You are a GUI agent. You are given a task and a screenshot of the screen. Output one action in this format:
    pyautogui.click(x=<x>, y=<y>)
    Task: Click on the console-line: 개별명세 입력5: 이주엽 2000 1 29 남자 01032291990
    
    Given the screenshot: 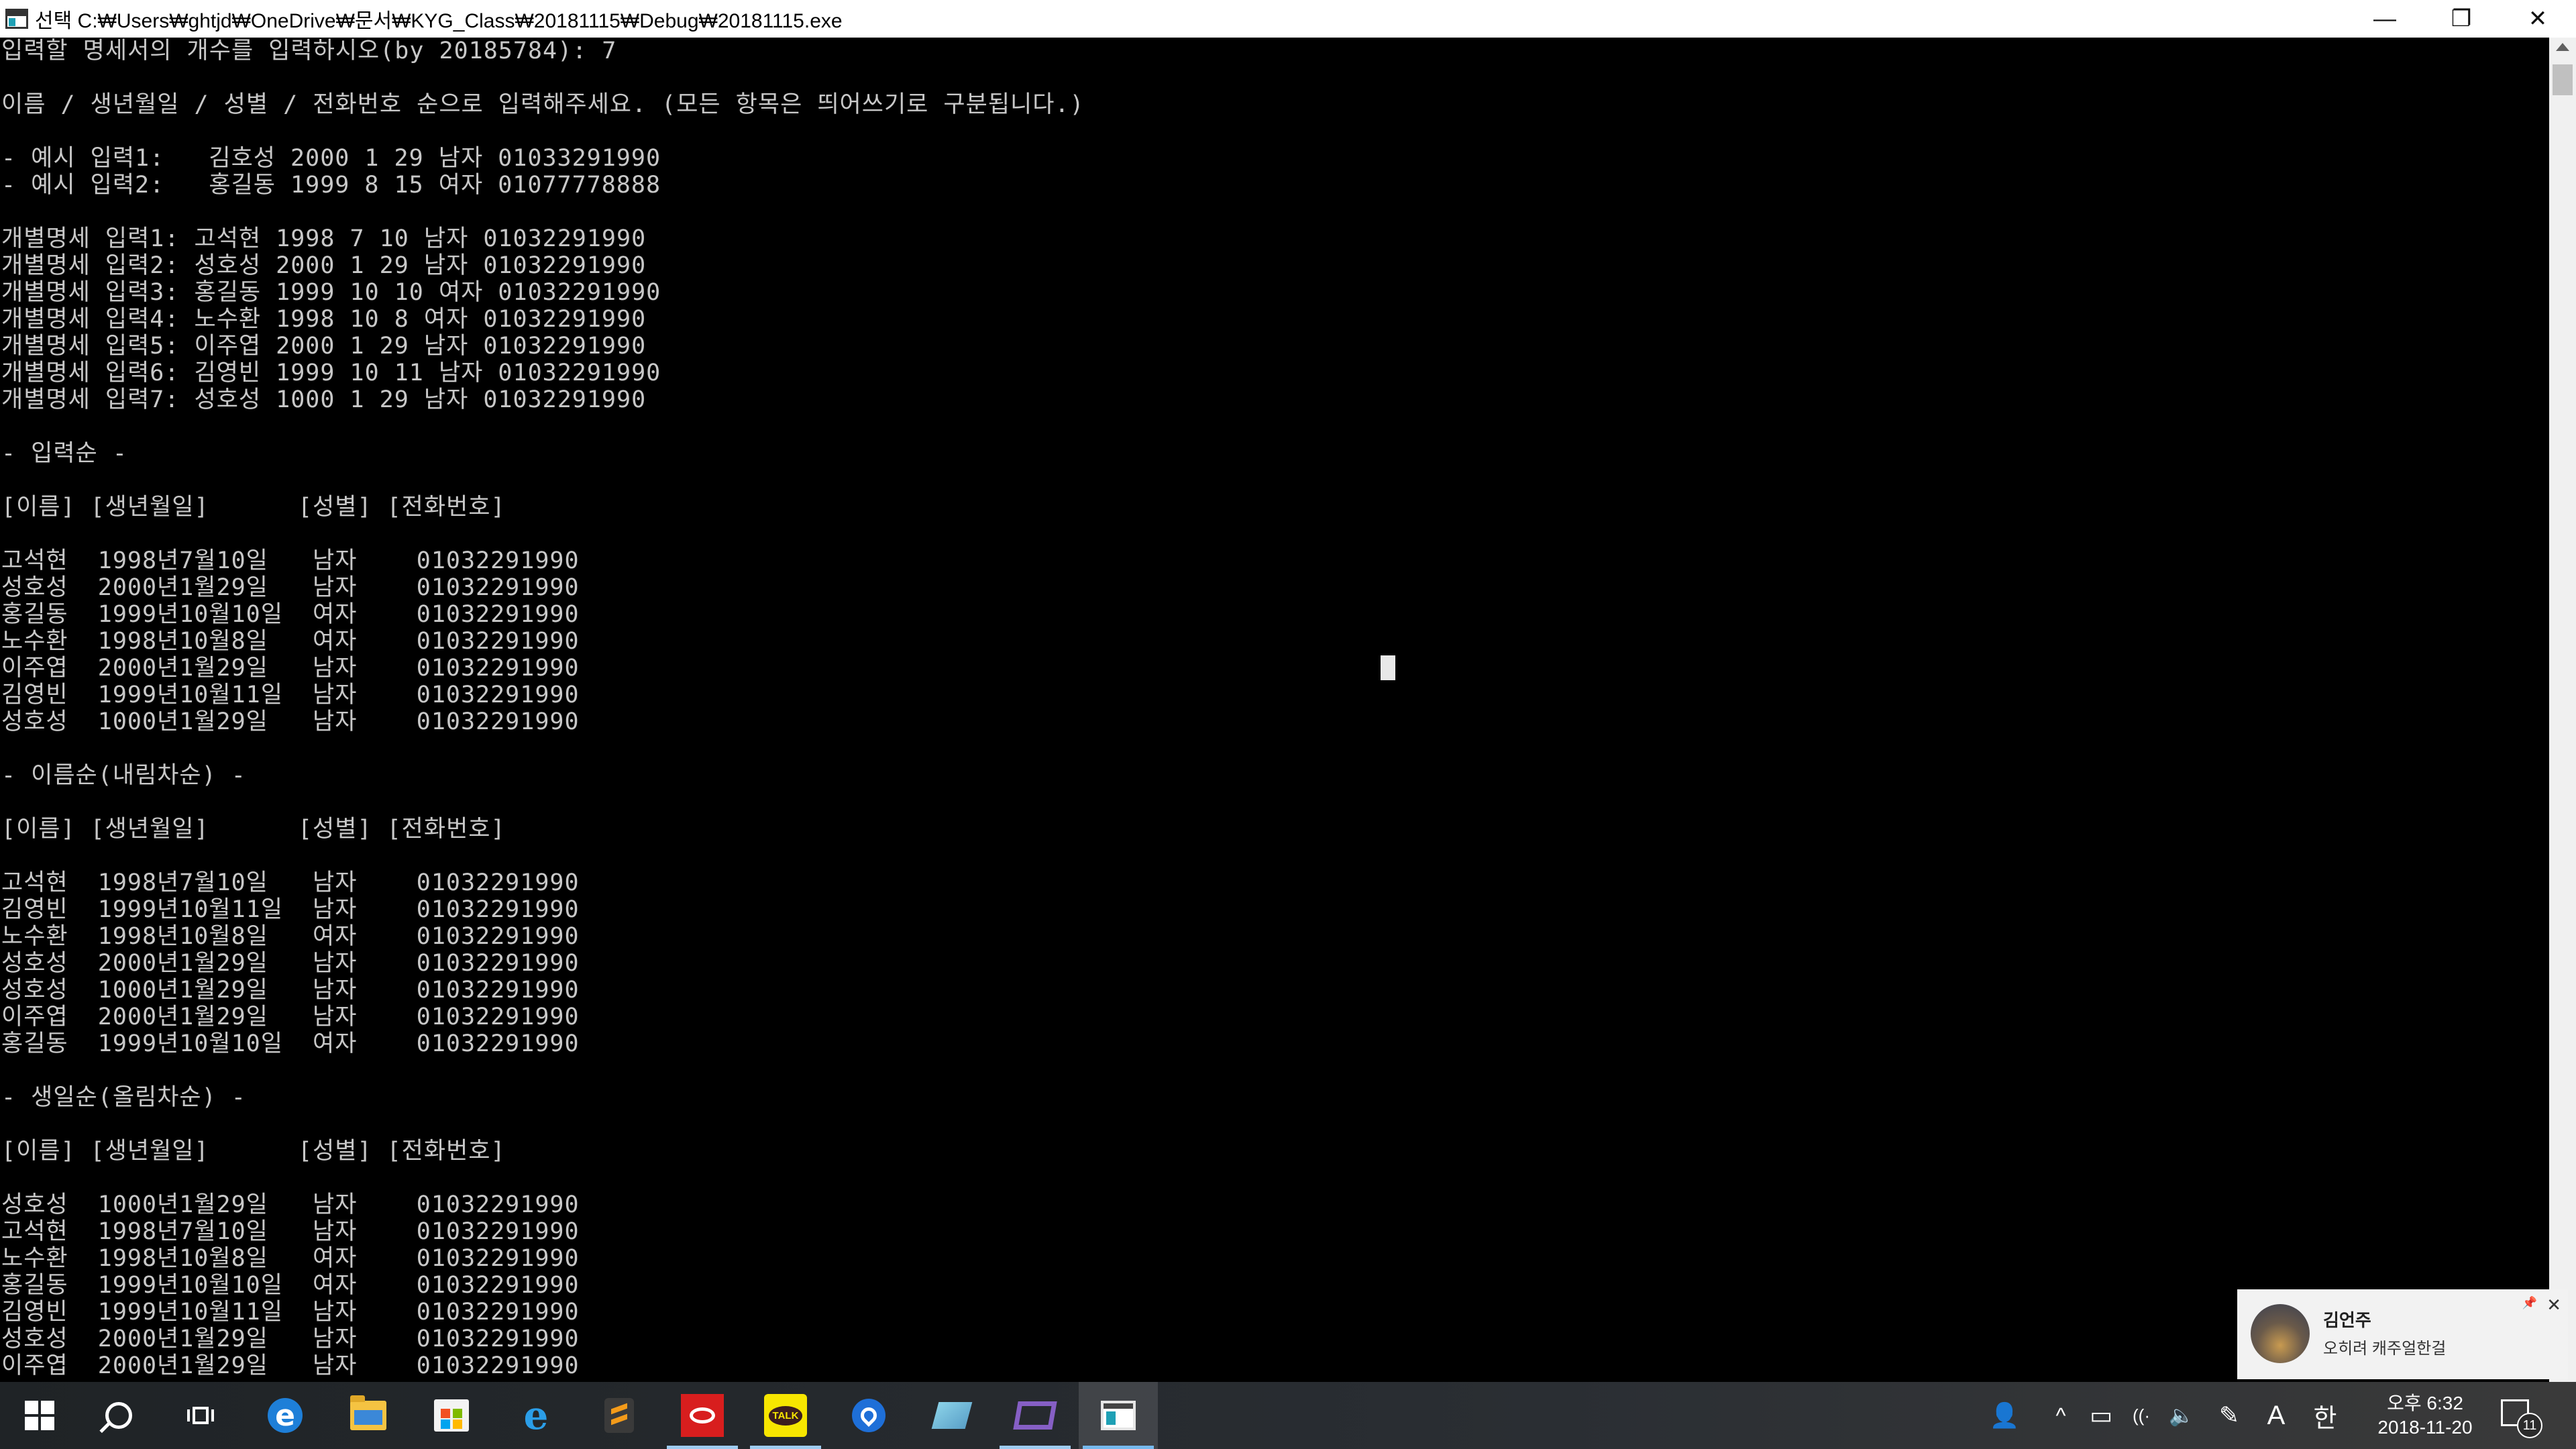 What is the action you would take?
    pyautogui.click(x=324, y=346)
    